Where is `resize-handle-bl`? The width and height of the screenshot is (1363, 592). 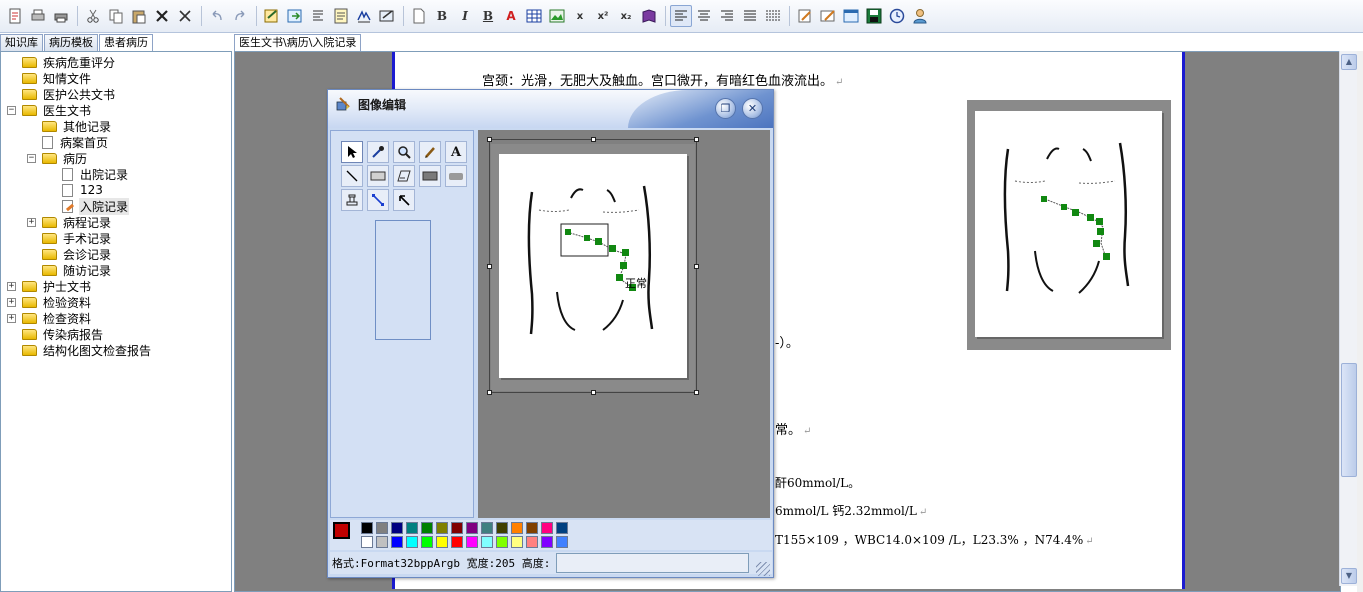
resize-handle-bl is located at coordinates (489, 392).